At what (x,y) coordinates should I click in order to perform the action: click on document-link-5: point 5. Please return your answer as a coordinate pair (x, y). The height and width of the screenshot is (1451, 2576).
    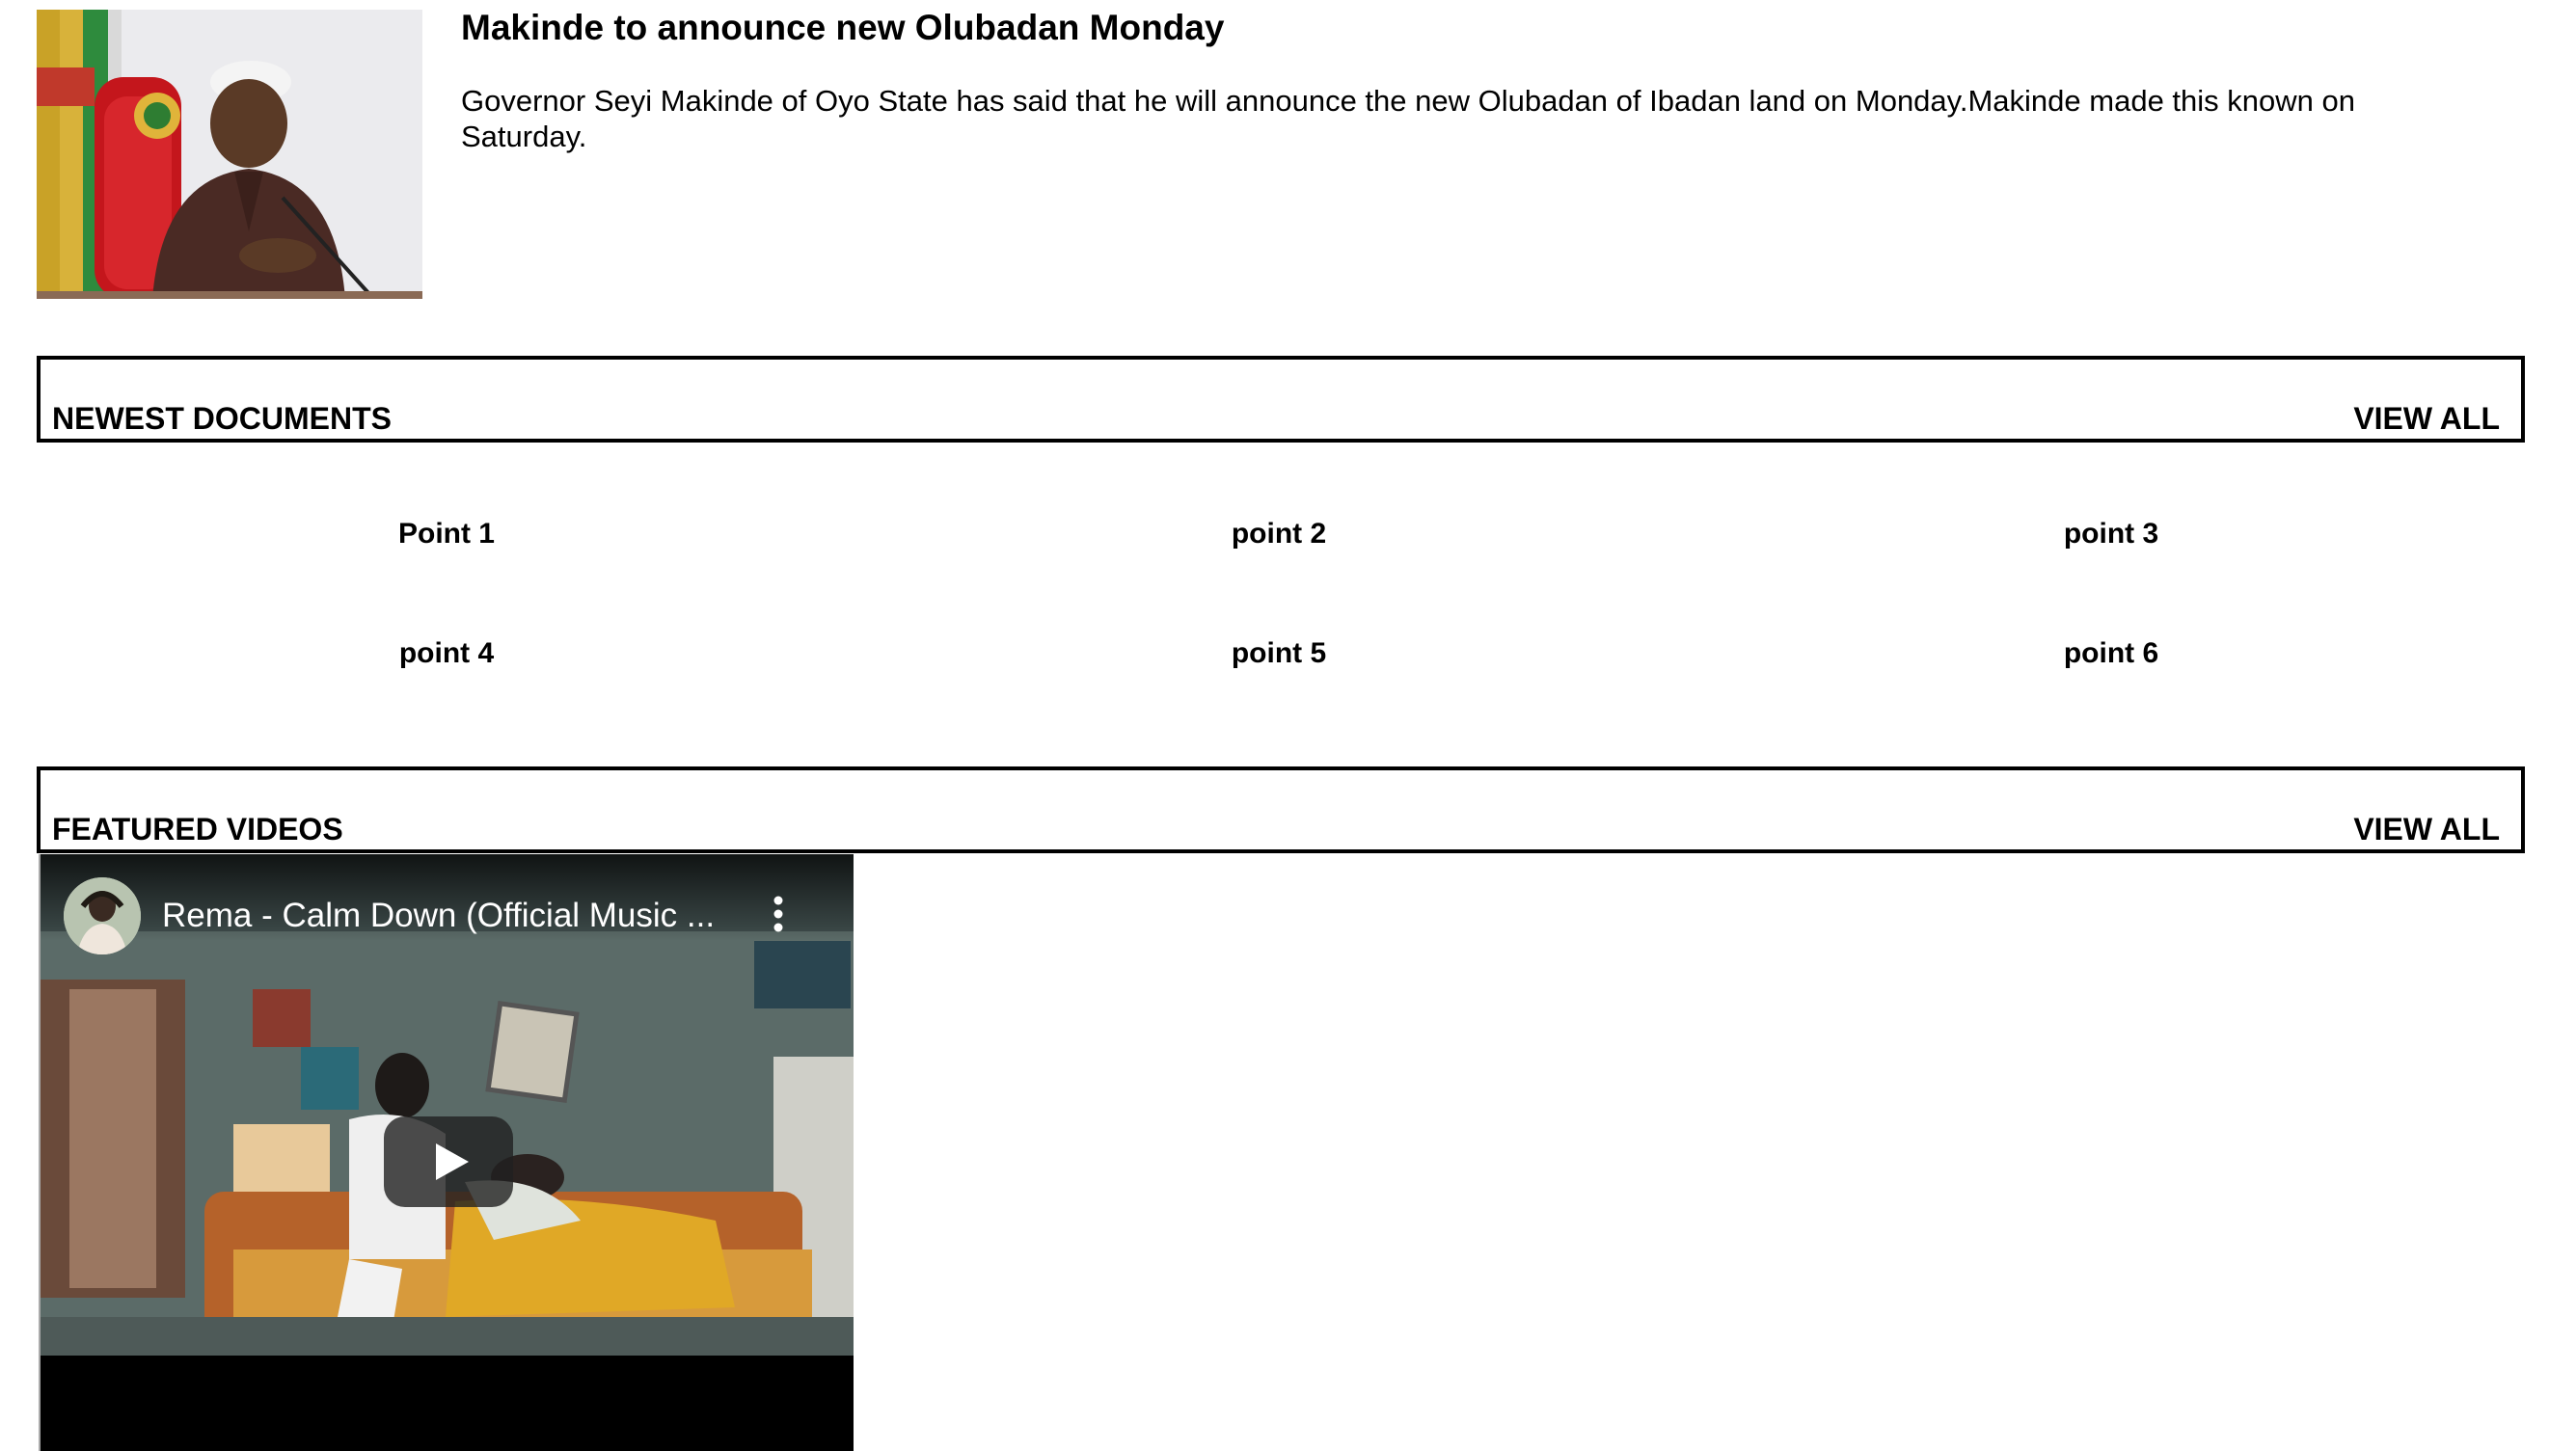
    Looking at the image, I should click on (1279, 654).